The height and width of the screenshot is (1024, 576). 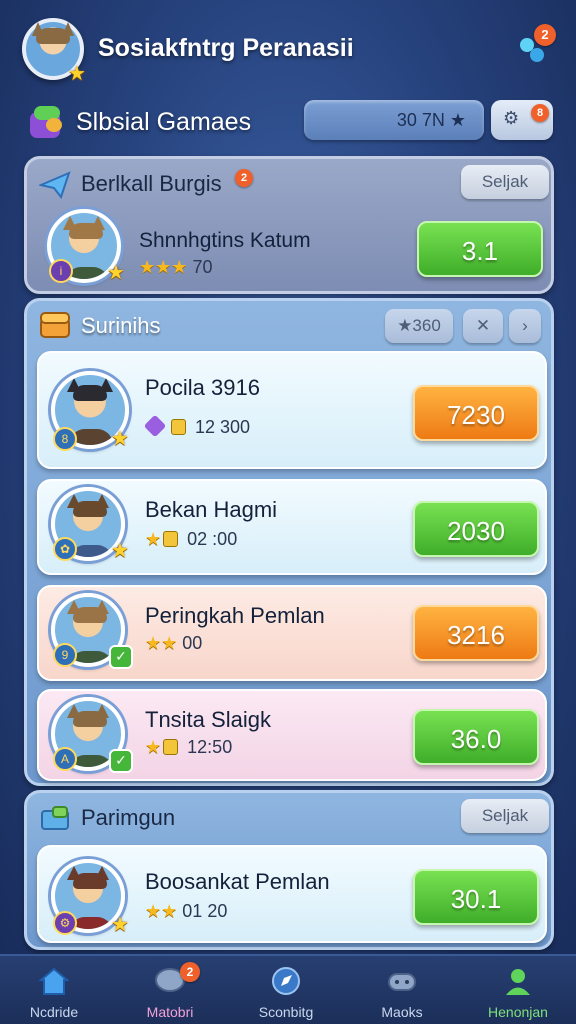 What do you see at coordinates (170, 992) in the screenshot?
I see `nav-item-chat: 2 Matobri` at bounding box center [170, 992].